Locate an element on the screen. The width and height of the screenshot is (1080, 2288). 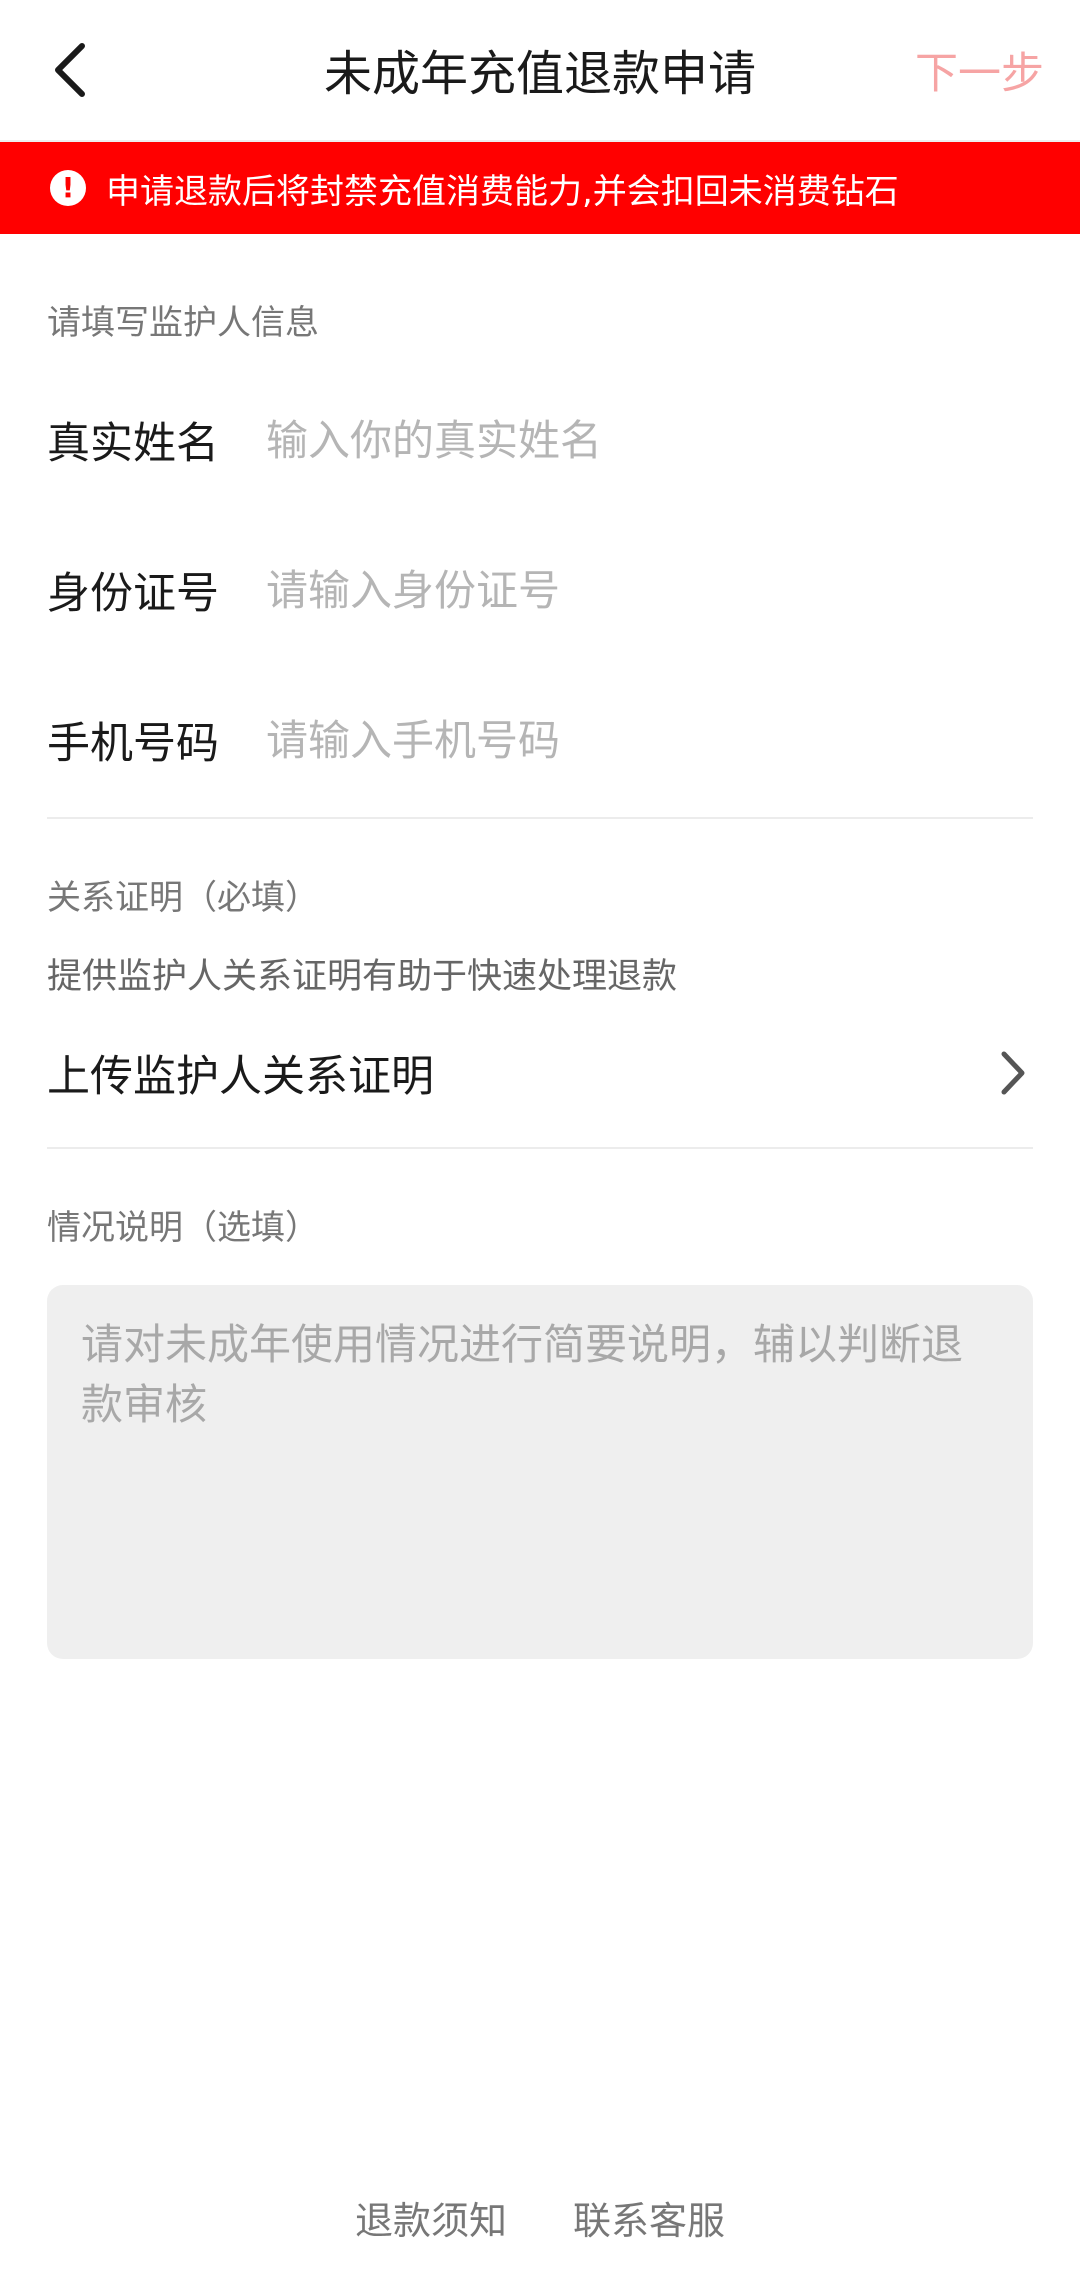
id-number-row: 身份证号 is located at coordinates (540, 590).